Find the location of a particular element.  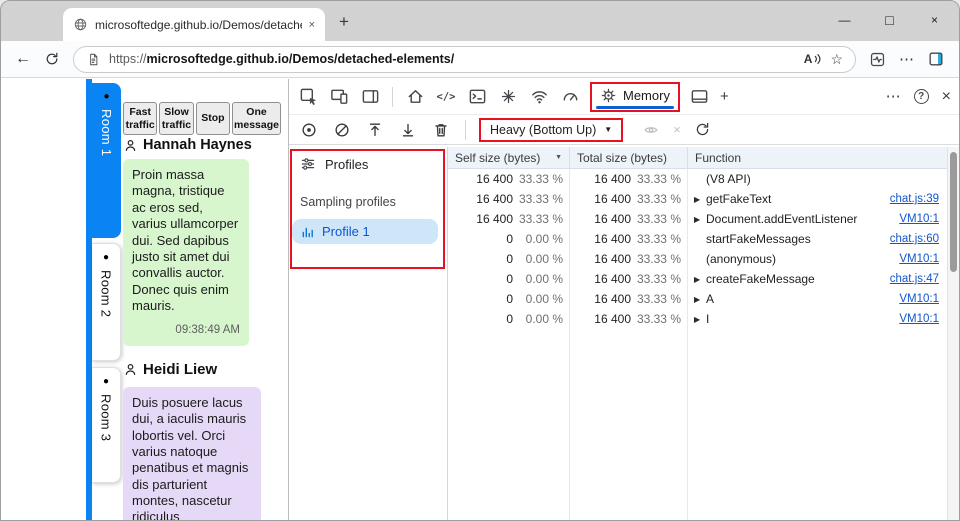

room-tab-1: ● Room 1 is located at coordinates (106, 160).